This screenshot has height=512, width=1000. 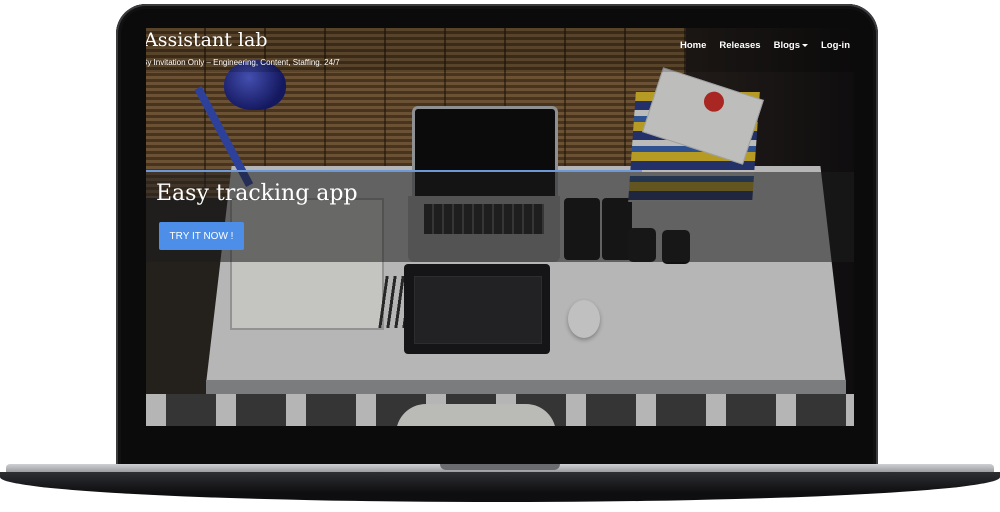 What do you see at coordinates (500, 467) in the screenshot?
I see `laptop-base-notch` at bounding box center [500, 467].